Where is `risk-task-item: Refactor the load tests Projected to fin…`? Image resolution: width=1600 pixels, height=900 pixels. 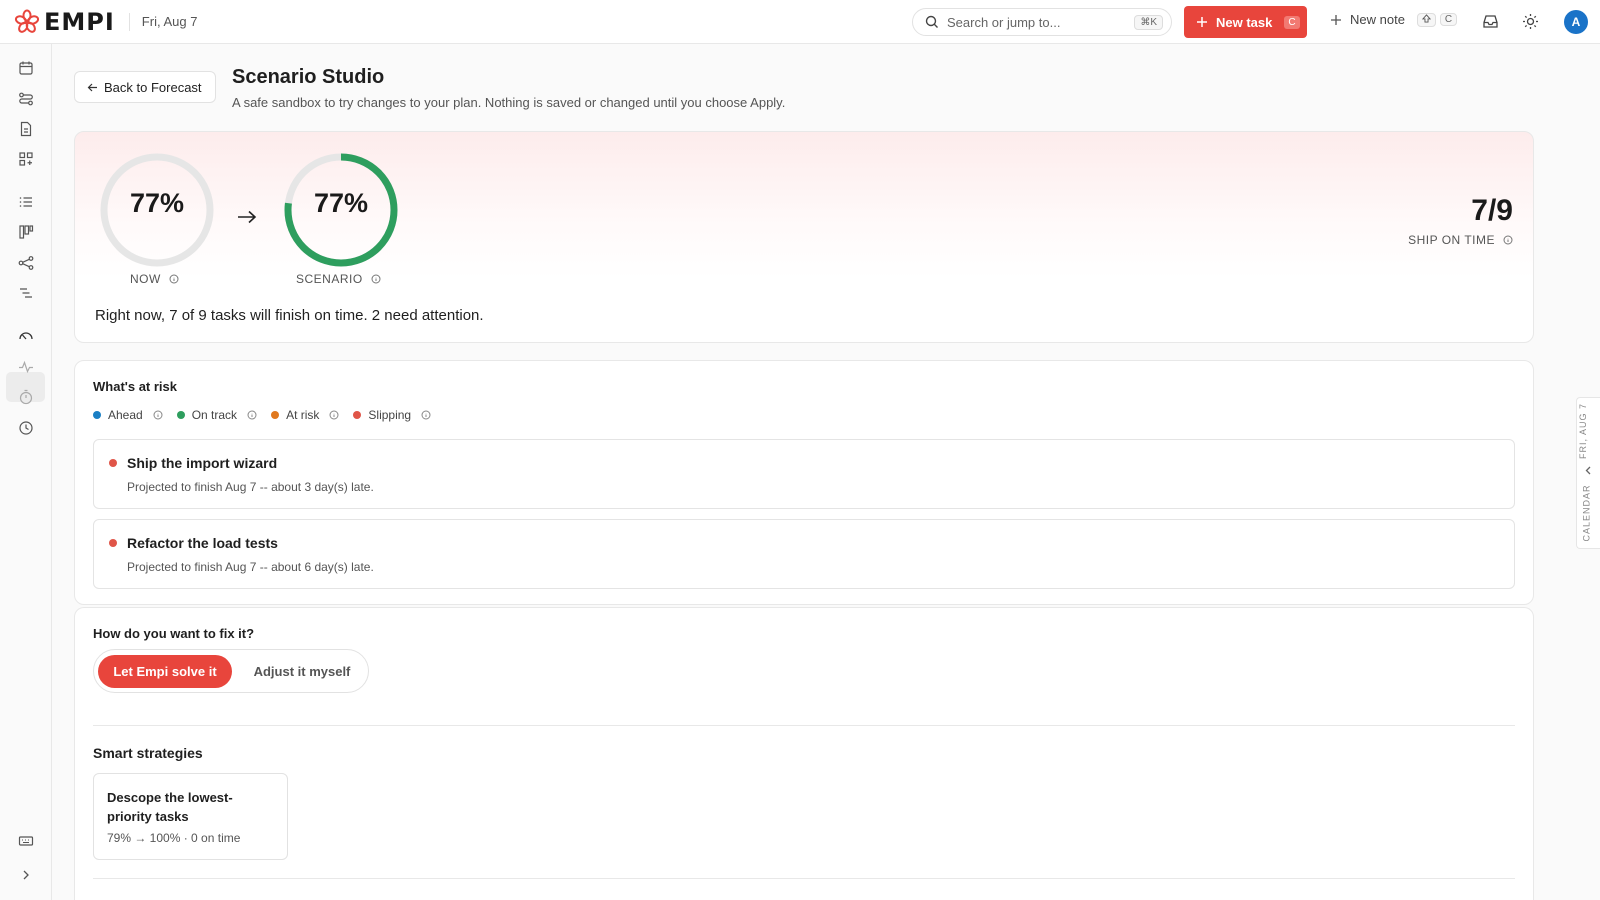 risk-task-item: Refactor the load tests Projected to fin… is located at coordinates (804, 554).